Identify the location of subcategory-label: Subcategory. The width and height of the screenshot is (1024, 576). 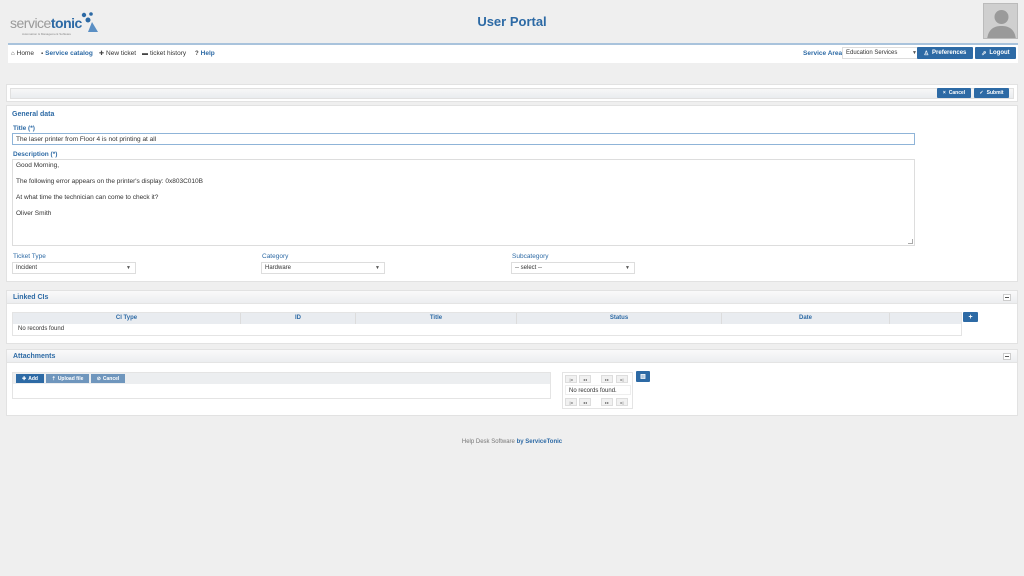
(530, 256).